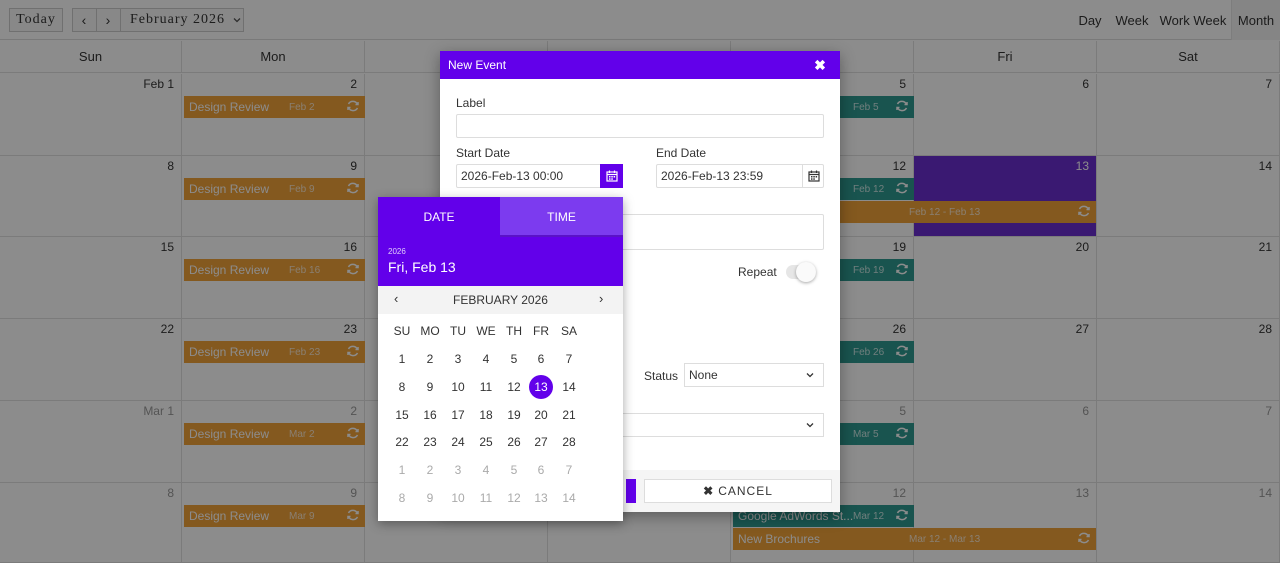  What do you see at coordinates (477, 65) in the screenshot?
I see `dialog-title: New Event` at bounding box center [477, 65].